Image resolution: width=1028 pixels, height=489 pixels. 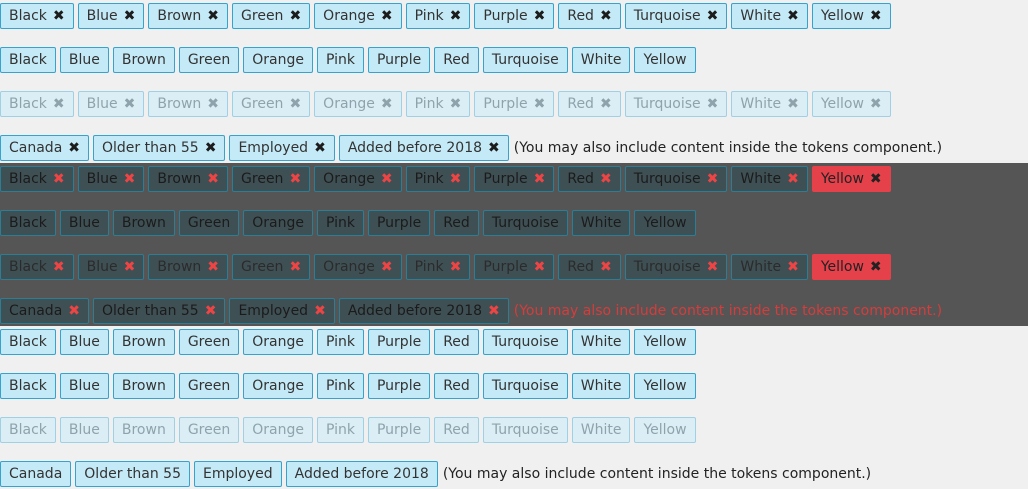 I want to click on token-added-before-2018: Added before 2018, so click(x=361, y=474).